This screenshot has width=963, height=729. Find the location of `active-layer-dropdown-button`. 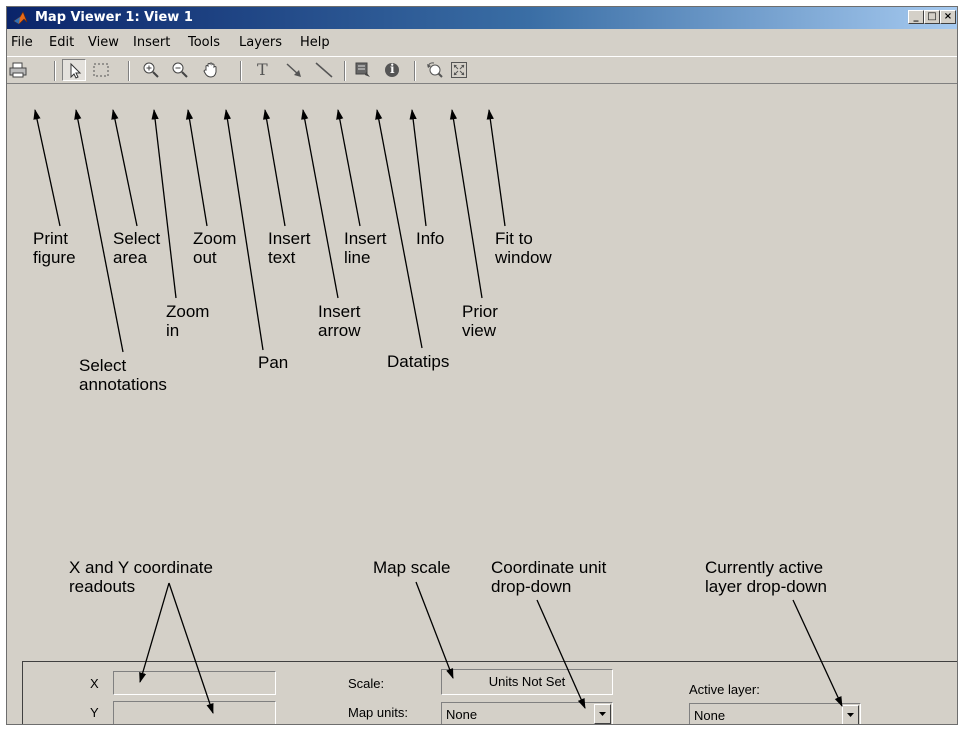

active-layer-dropdown-button is located at coordinates (850, 714).